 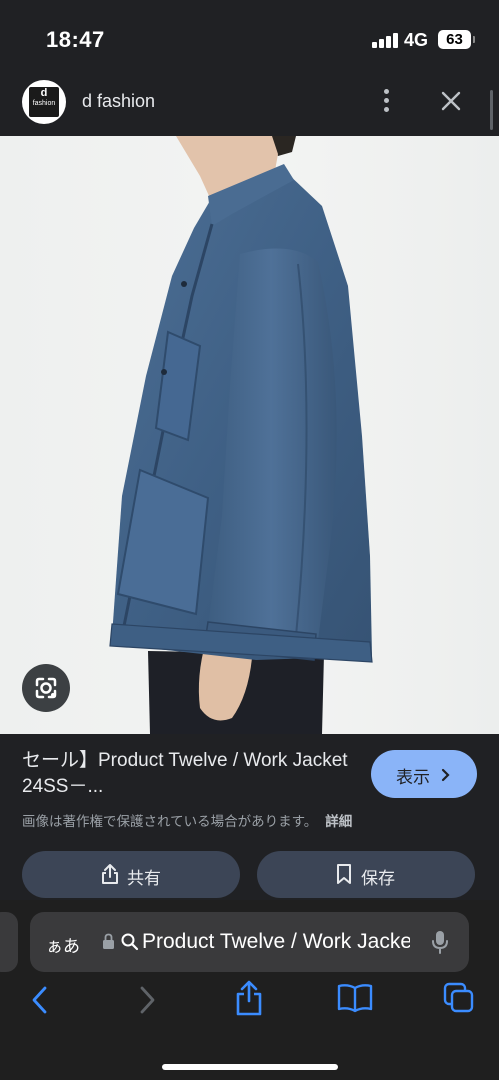 I want to click on previous-tab, so click(x=9, y=942).